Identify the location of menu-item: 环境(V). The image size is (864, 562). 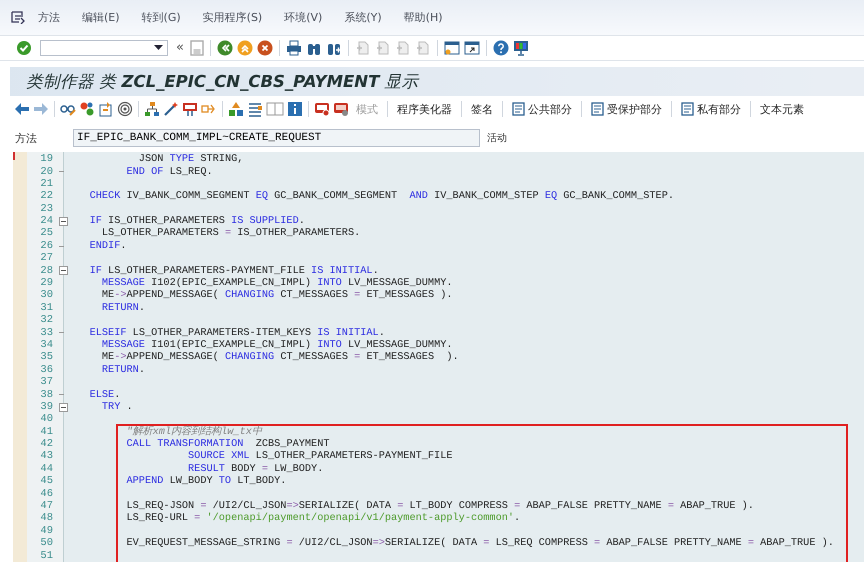
(303, 17).